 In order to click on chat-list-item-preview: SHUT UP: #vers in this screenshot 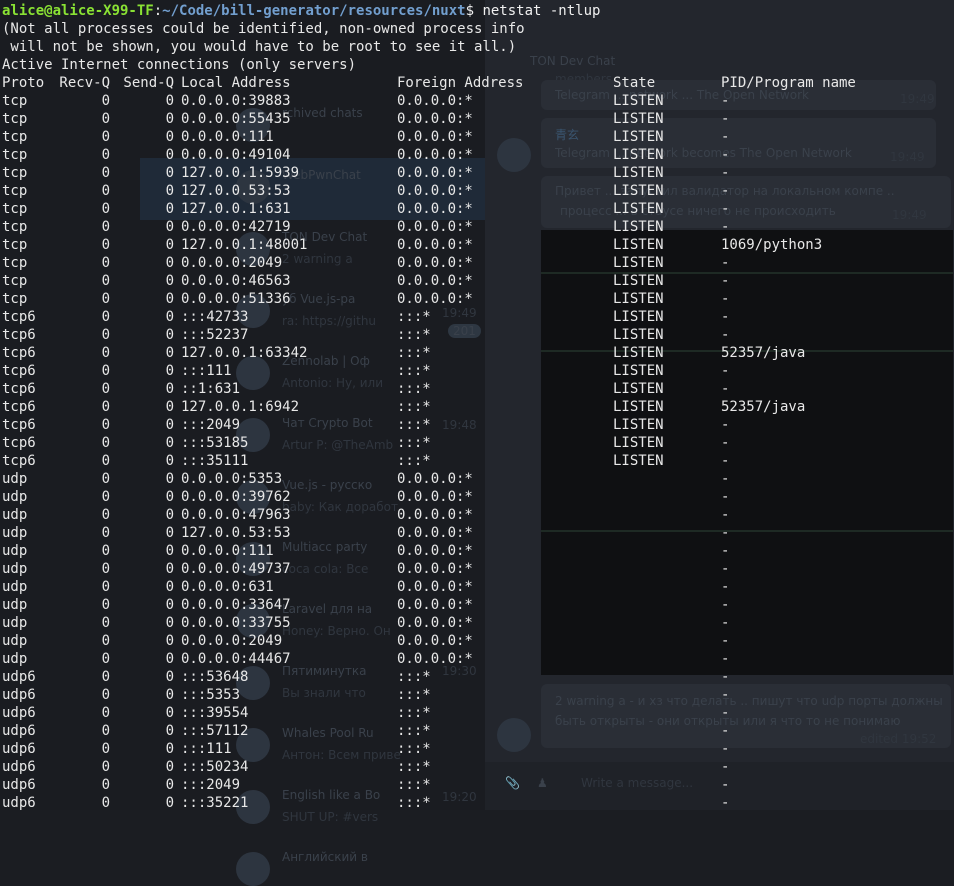, I will do `click(330, 817)`.